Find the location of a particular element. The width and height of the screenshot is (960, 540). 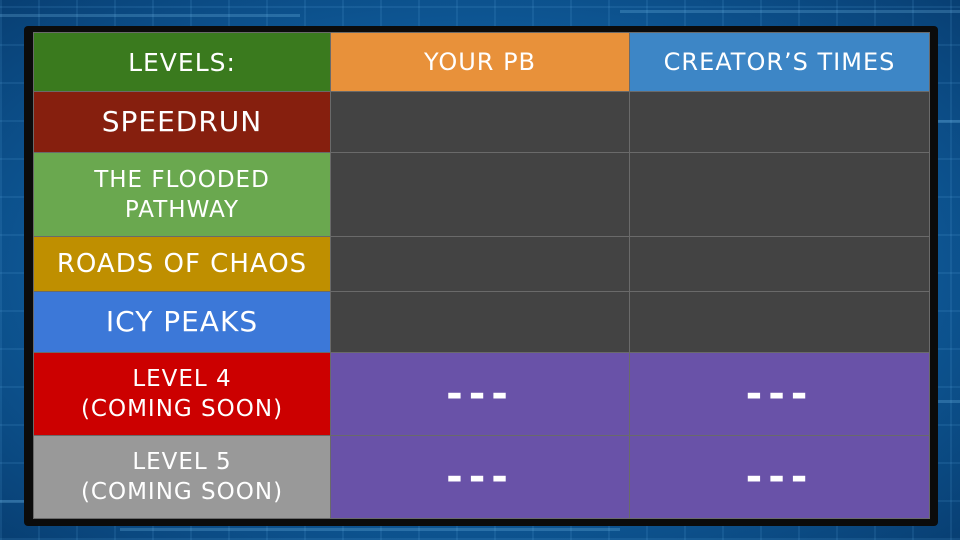

level-name-label: ICY PEAKS is located at coordinates (182, 321).